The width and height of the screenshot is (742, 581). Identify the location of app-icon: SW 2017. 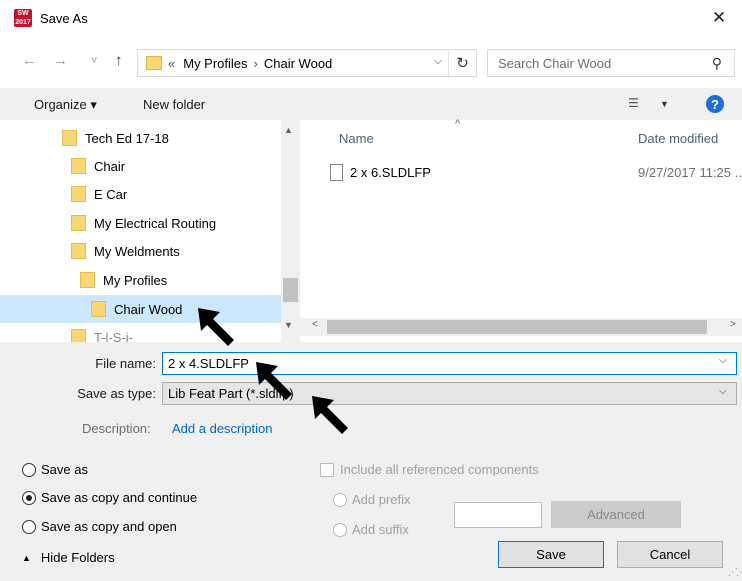
(23, 18).